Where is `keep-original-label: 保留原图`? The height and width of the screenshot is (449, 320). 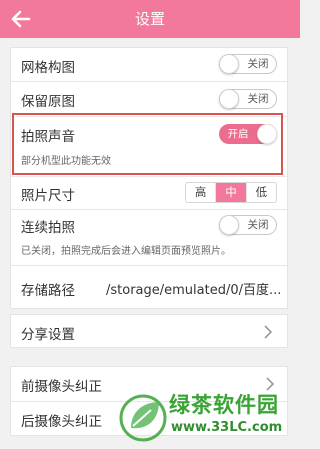
keep-original-label: 保留原图 is located at coordinates (48, 102).